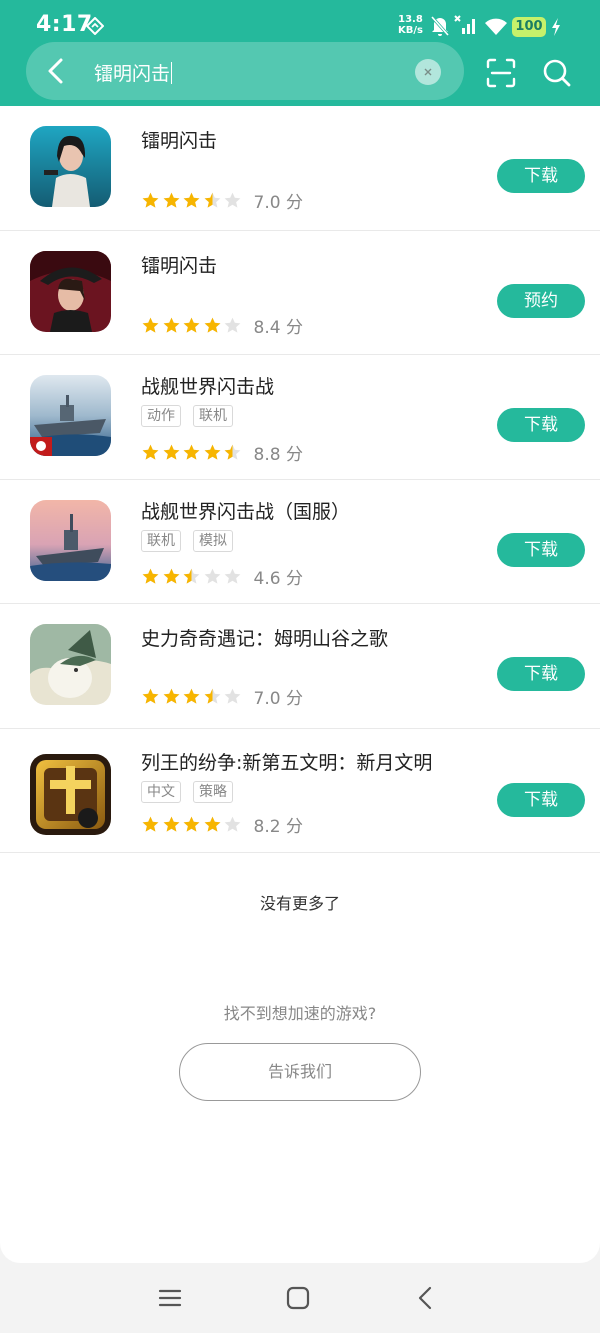  What do you see at coordinates (557, 73) in the screenshot?
I see `search-icon` at bounding box center [557, 73].